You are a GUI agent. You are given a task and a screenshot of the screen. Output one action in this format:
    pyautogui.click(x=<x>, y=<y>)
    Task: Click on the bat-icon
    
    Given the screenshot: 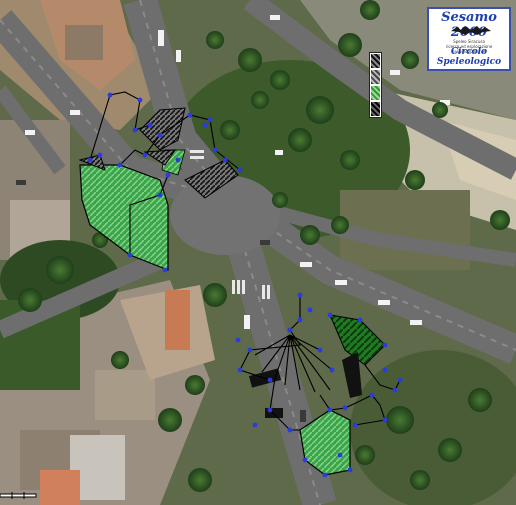 What is the action you would take?
    pyautogui.click(x=471, y=30)
    